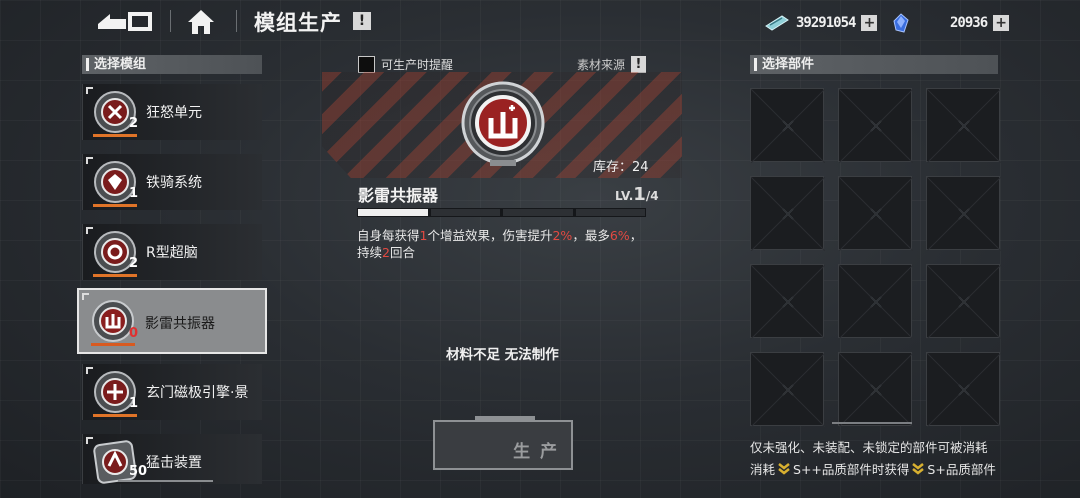 The width and height of the screenshot is (1080, 498). Describe the element at coordinates (388, 235) in the screenshot. I see `desc-text: 自身每获得` at that location.